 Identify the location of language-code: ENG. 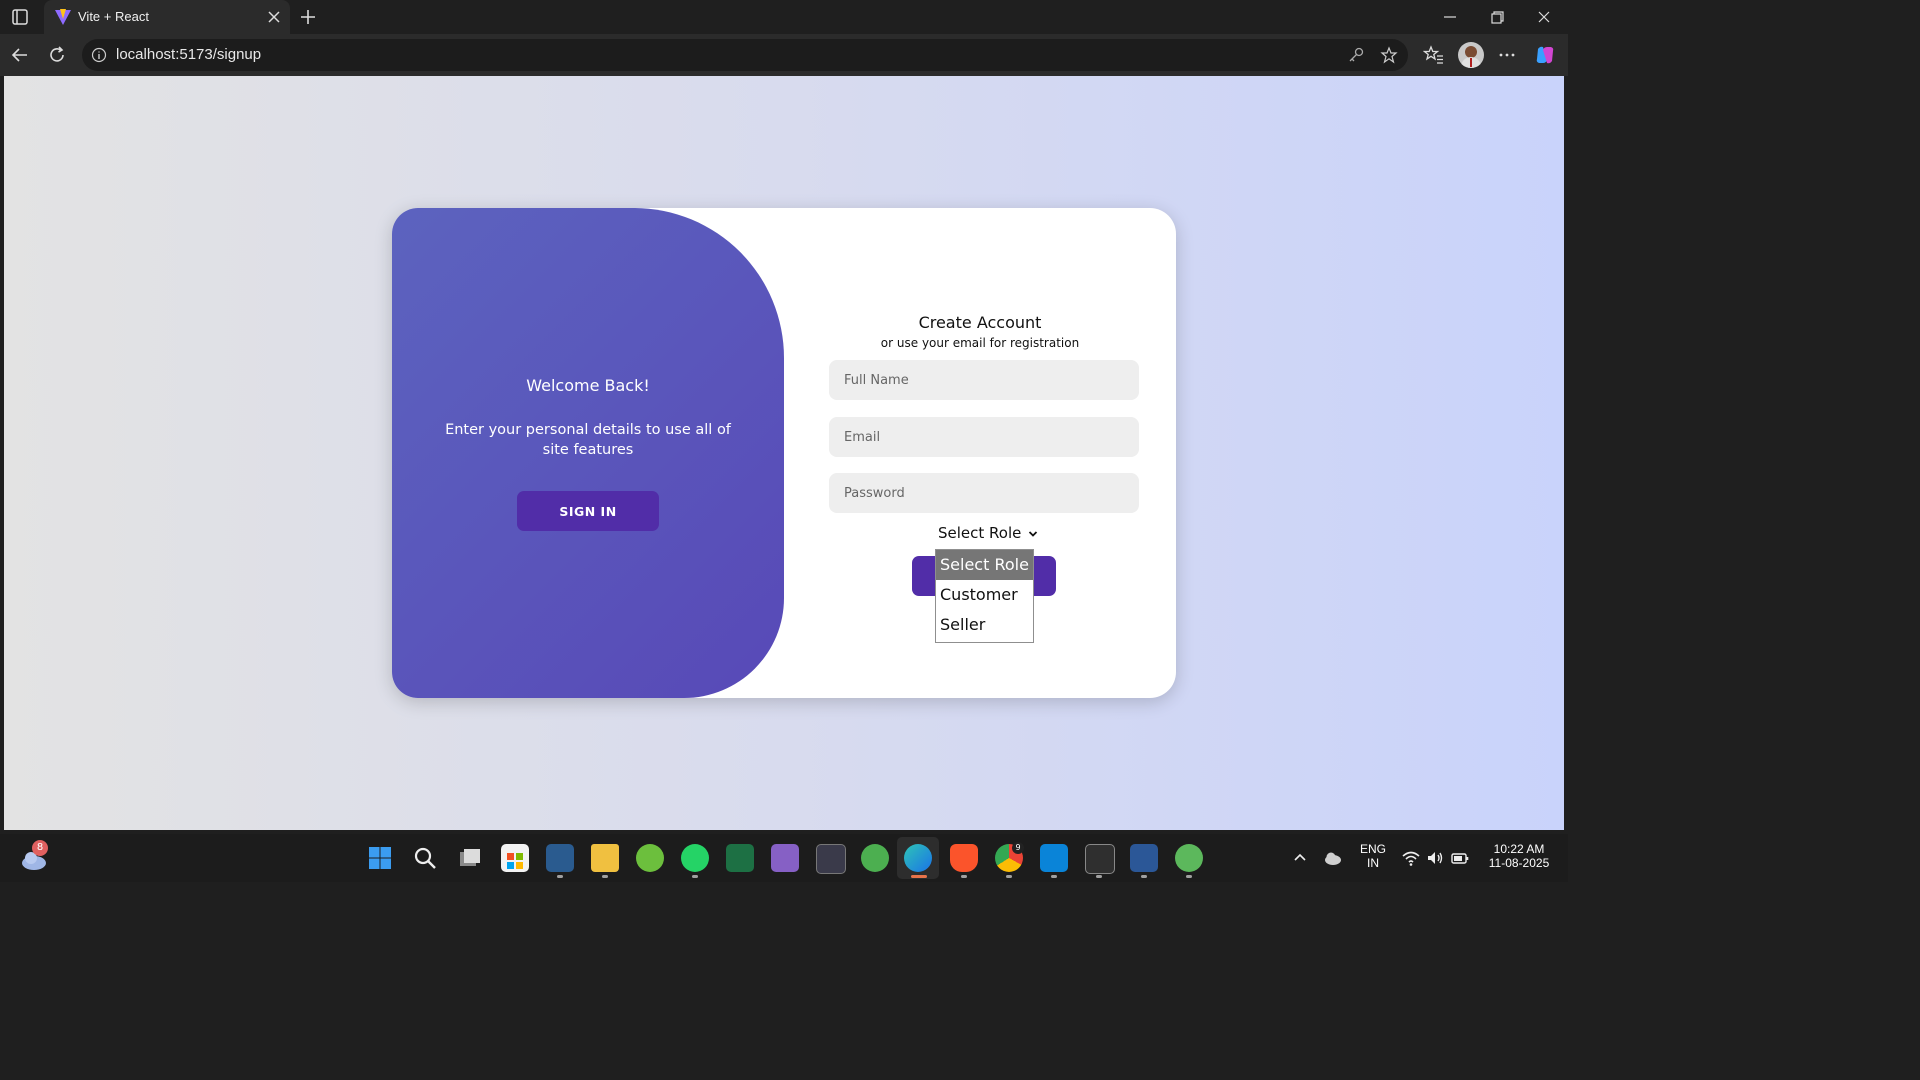
(1372, 849).